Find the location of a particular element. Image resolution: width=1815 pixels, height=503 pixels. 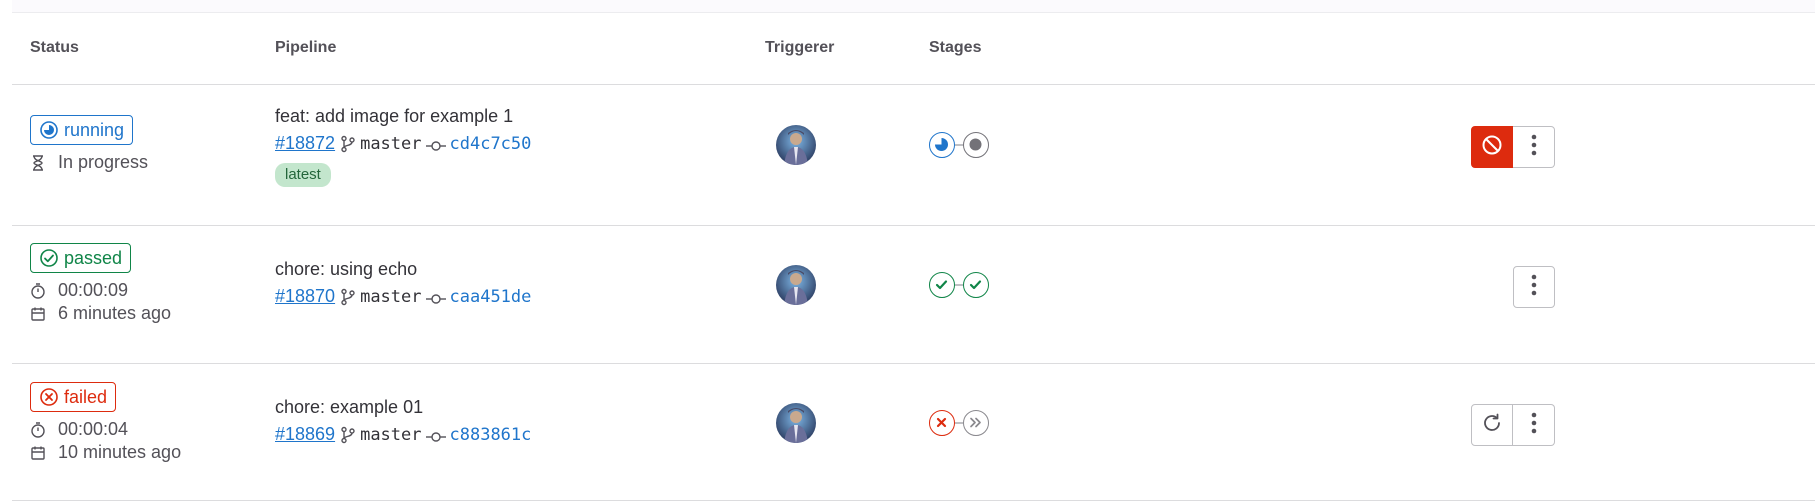

header-stages: Stages is located at coordinates (955, 47).